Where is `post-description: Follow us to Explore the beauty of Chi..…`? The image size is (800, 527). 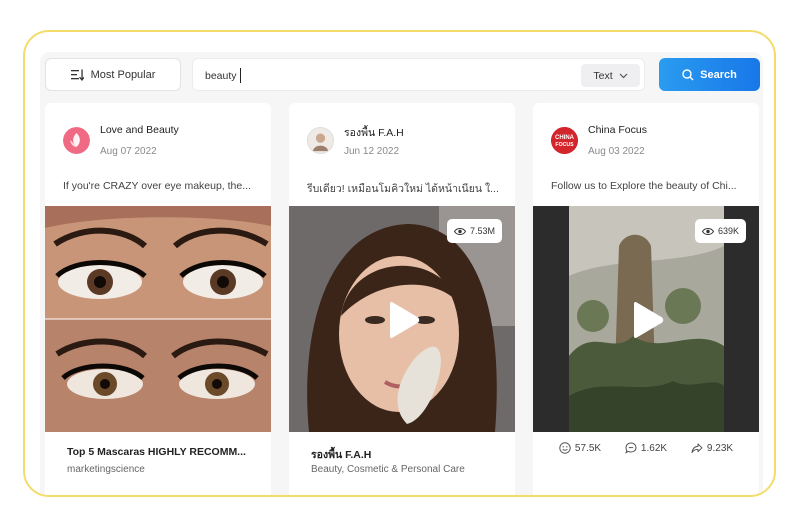
post-description: Follow us to Explore the beauty of Chi..… is located at coordinates (644, 186).